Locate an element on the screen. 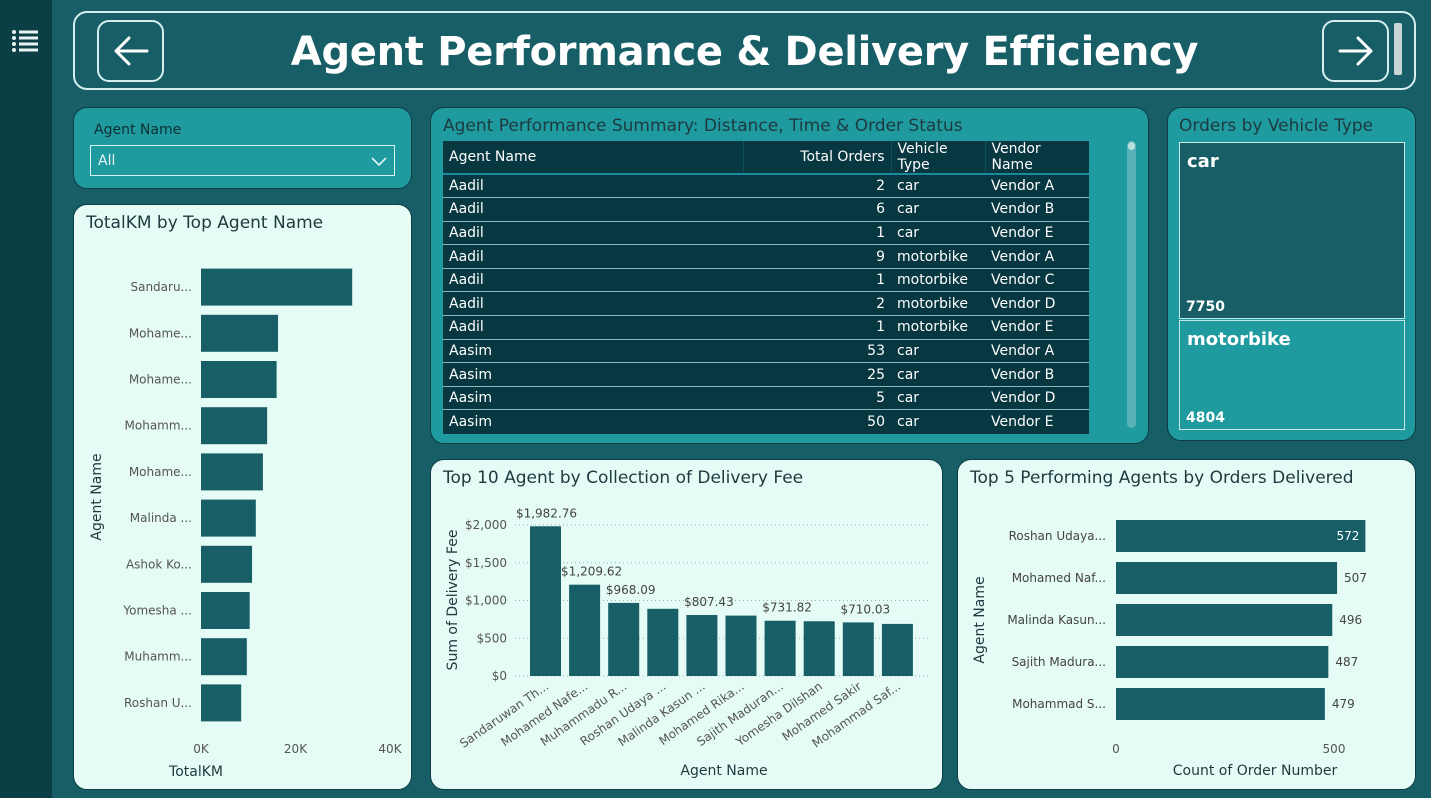 The image size is (1431, 798). tile-label: motorbike is located at coordinates (1239, 339).